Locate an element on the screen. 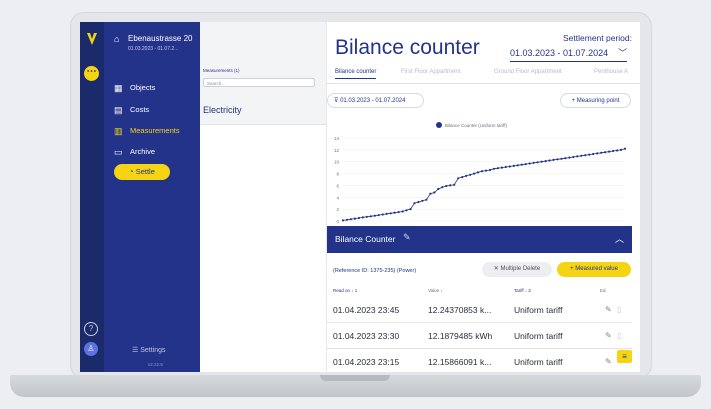 The height and width of the screenshot is (409, 711). cell-value: 12.1879485 kWh is located at coordinates (460, 336).